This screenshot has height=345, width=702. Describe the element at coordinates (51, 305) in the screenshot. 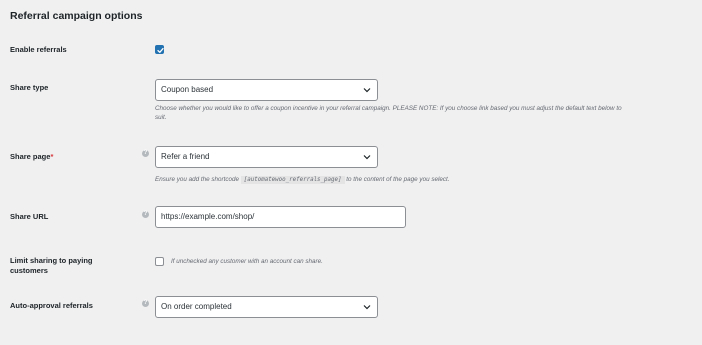

I see `auto-approval-label: Auto-approval referrals` at that location.